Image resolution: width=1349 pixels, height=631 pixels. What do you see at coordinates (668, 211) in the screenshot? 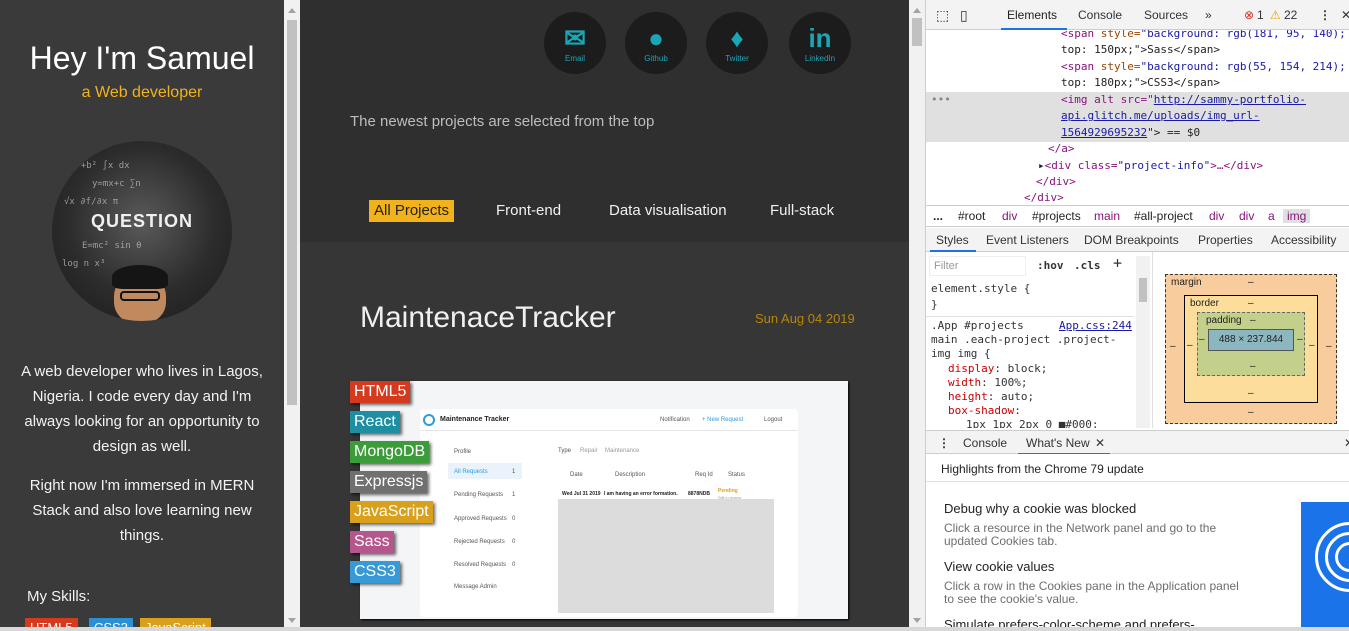
I see `filter-data-visualisation: Data visualisation` at bounding box center [668, 211].